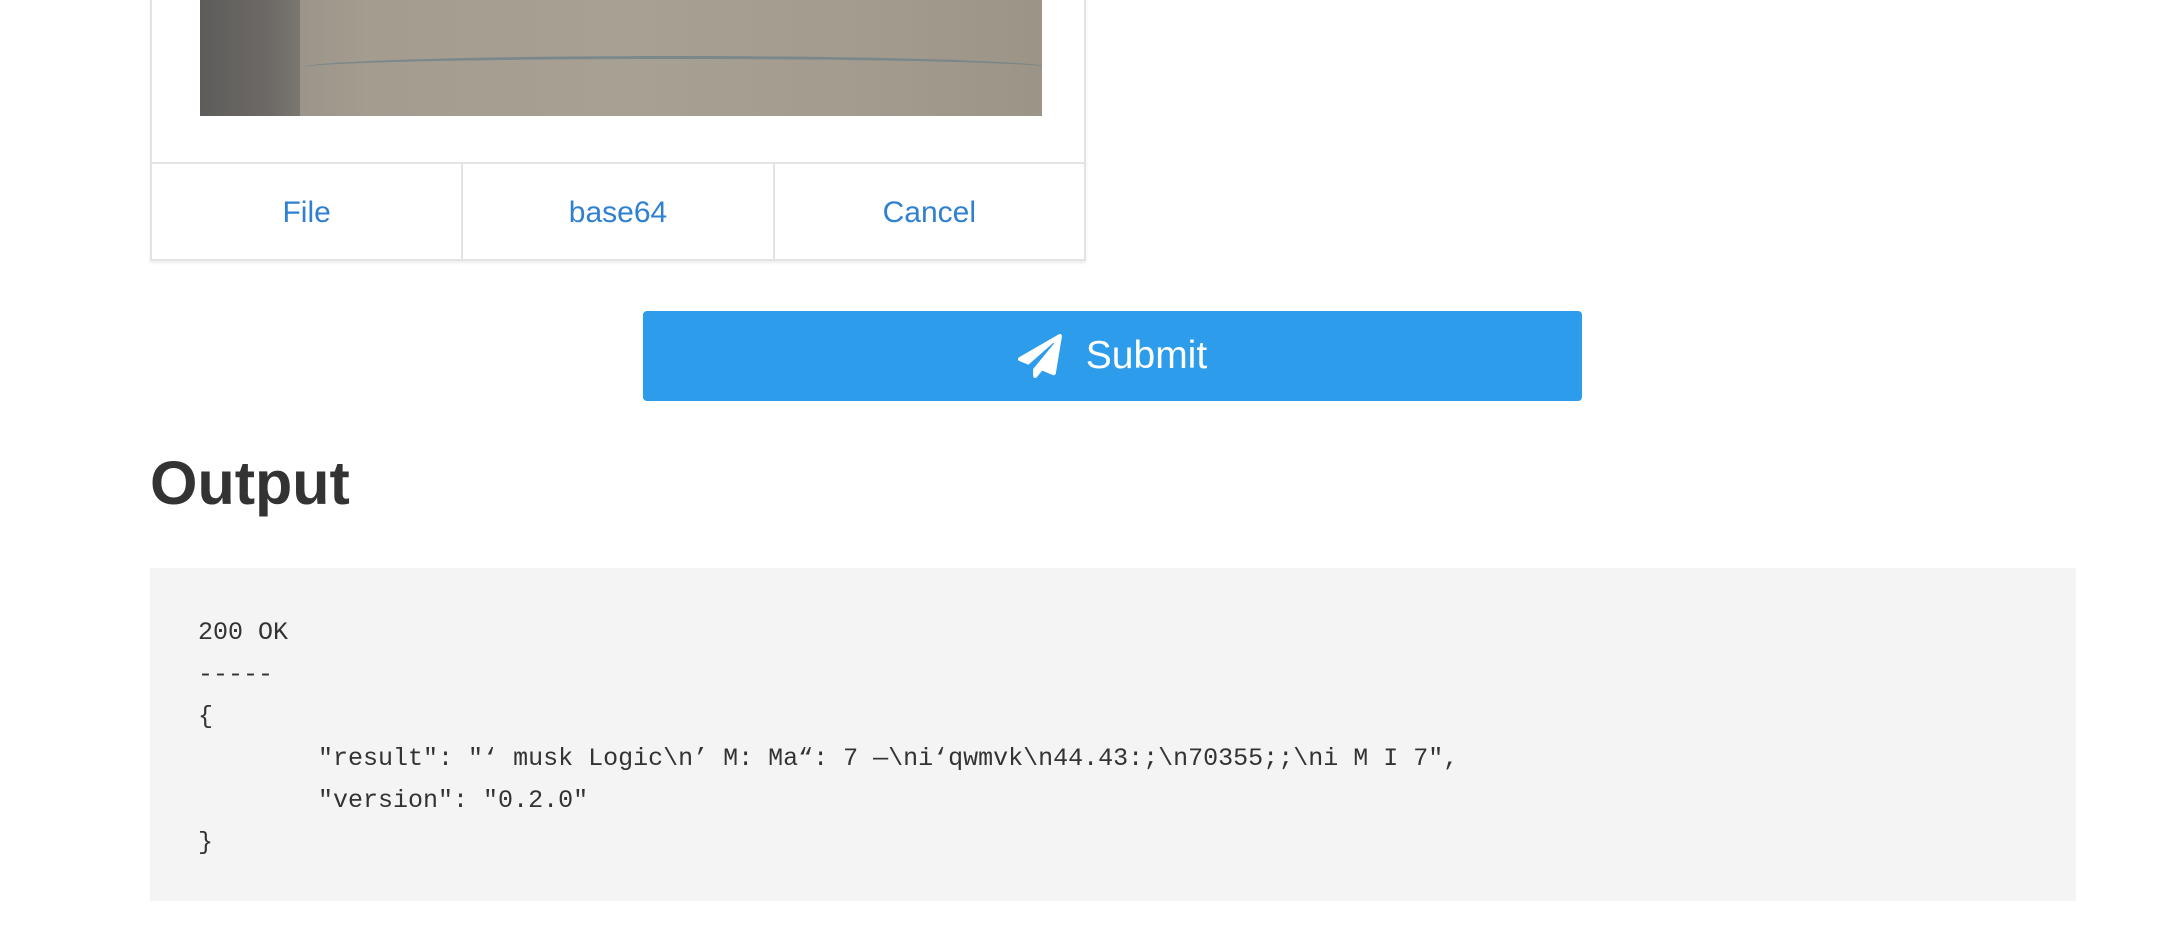 The image size is (2172, 944). I want to click on cancel-button: Cancel, so click(929, 212).